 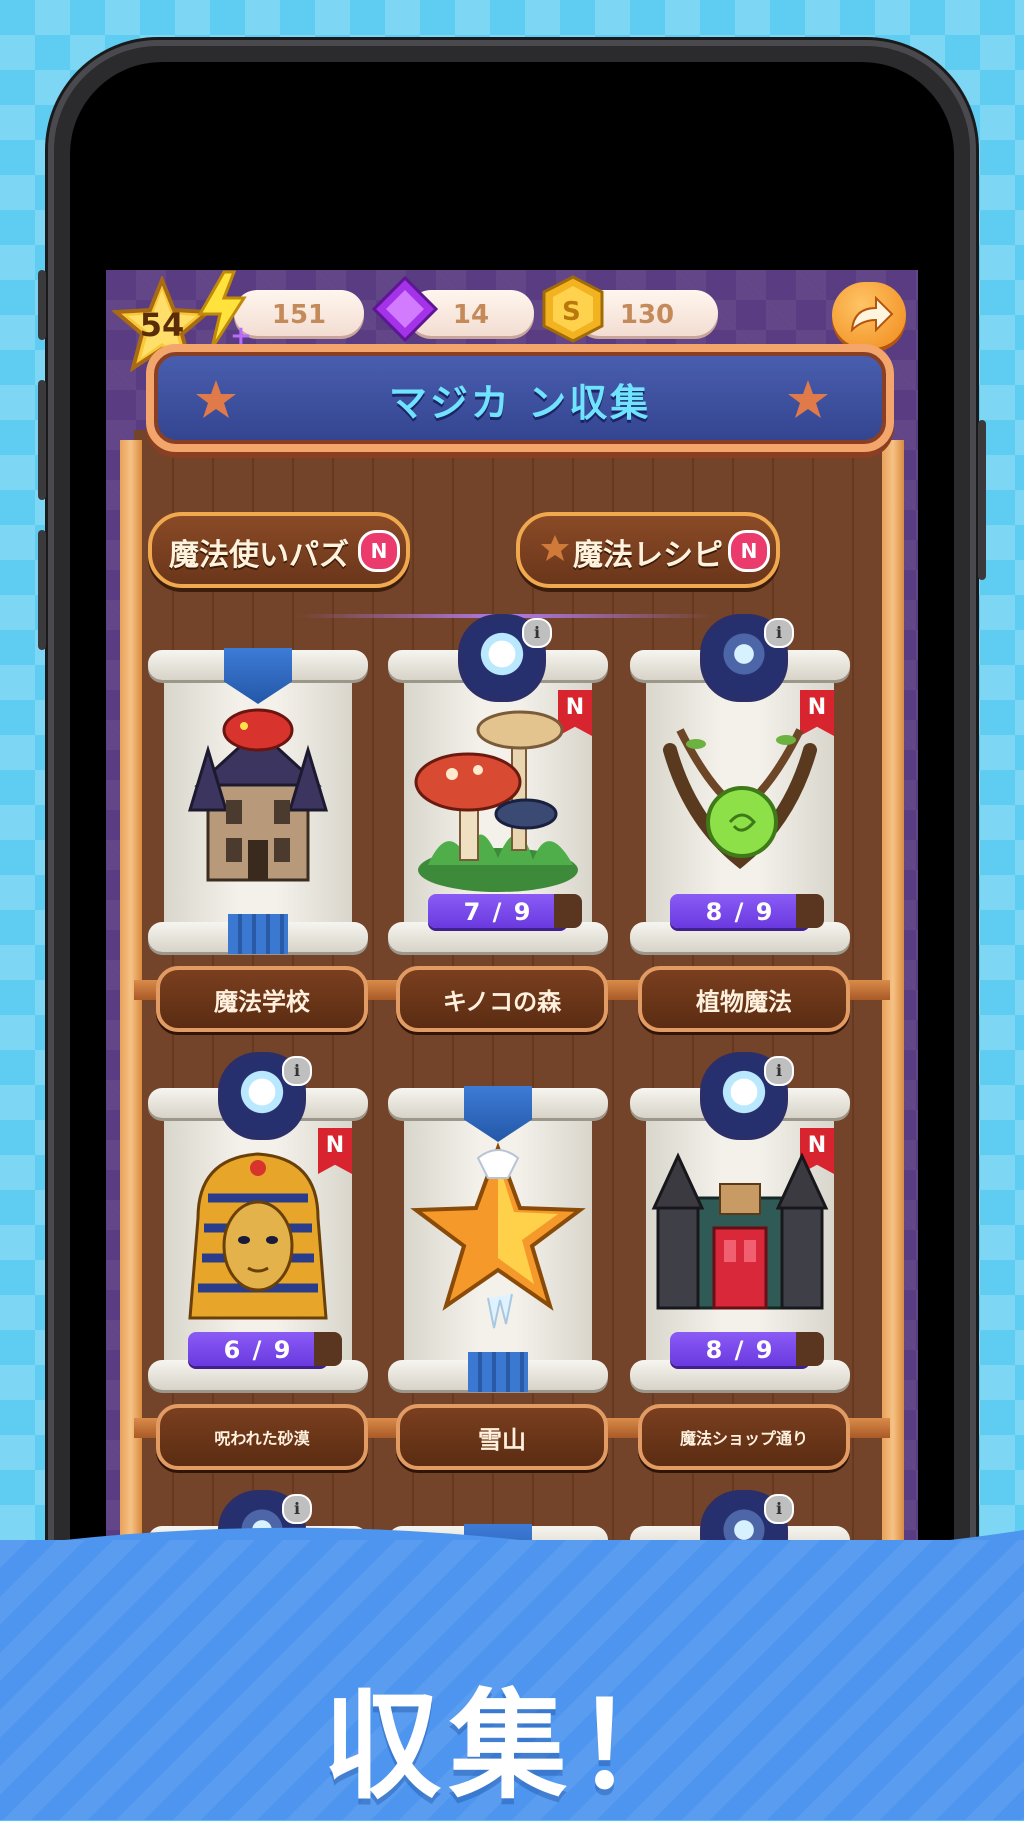 What do you see at coordinates (262, 1002) in the screenshot?
I see `card-name: 魔法学校` at bounding box center [262, 1002].